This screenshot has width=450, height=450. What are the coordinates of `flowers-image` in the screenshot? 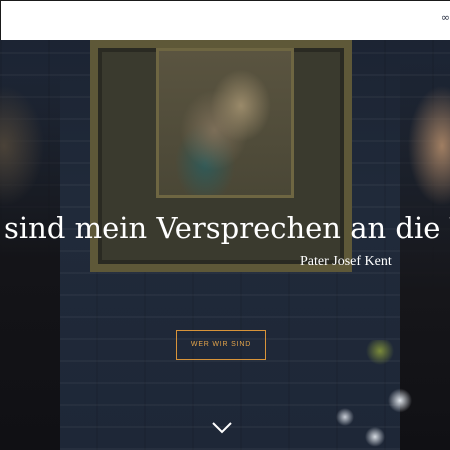 It's located at (370, 395).